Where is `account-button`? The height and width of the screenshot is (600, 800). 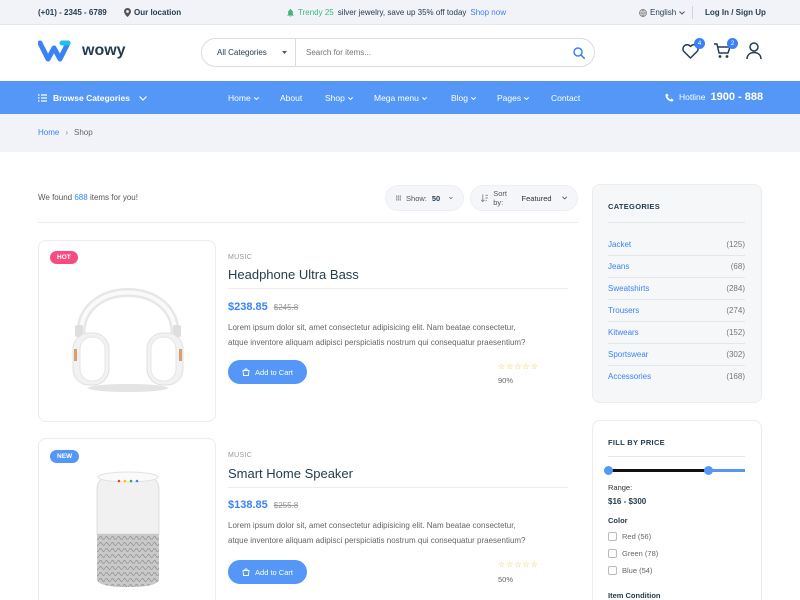
account-button is located at coordinates (754, 50).